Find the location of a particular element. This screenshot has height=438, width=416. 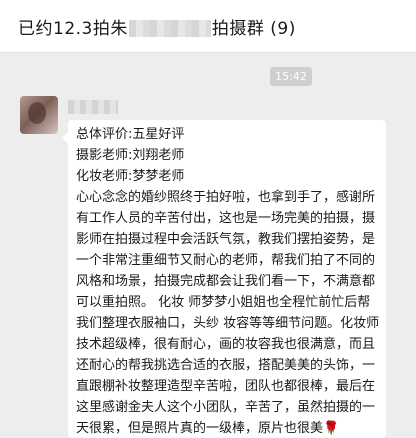

rose-icon: 🌹 is located at coordinates (331, 428).